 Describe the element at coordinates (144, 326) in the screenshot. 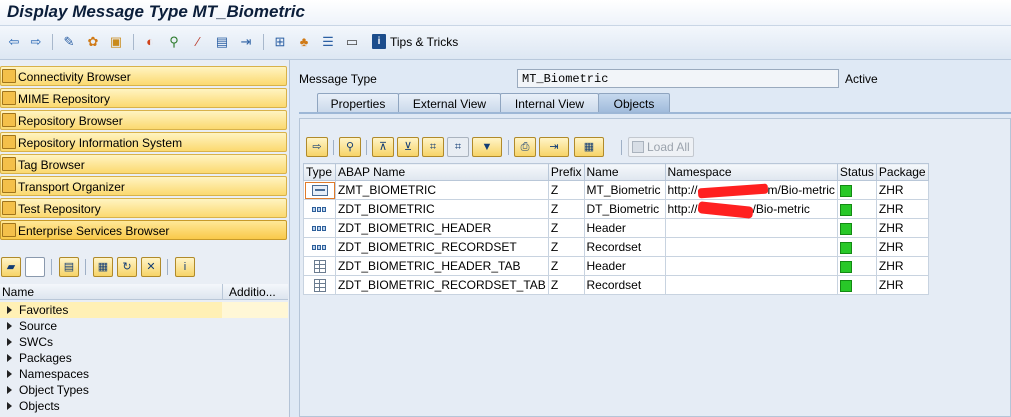

I see `tree-item-source: Source` at that location.